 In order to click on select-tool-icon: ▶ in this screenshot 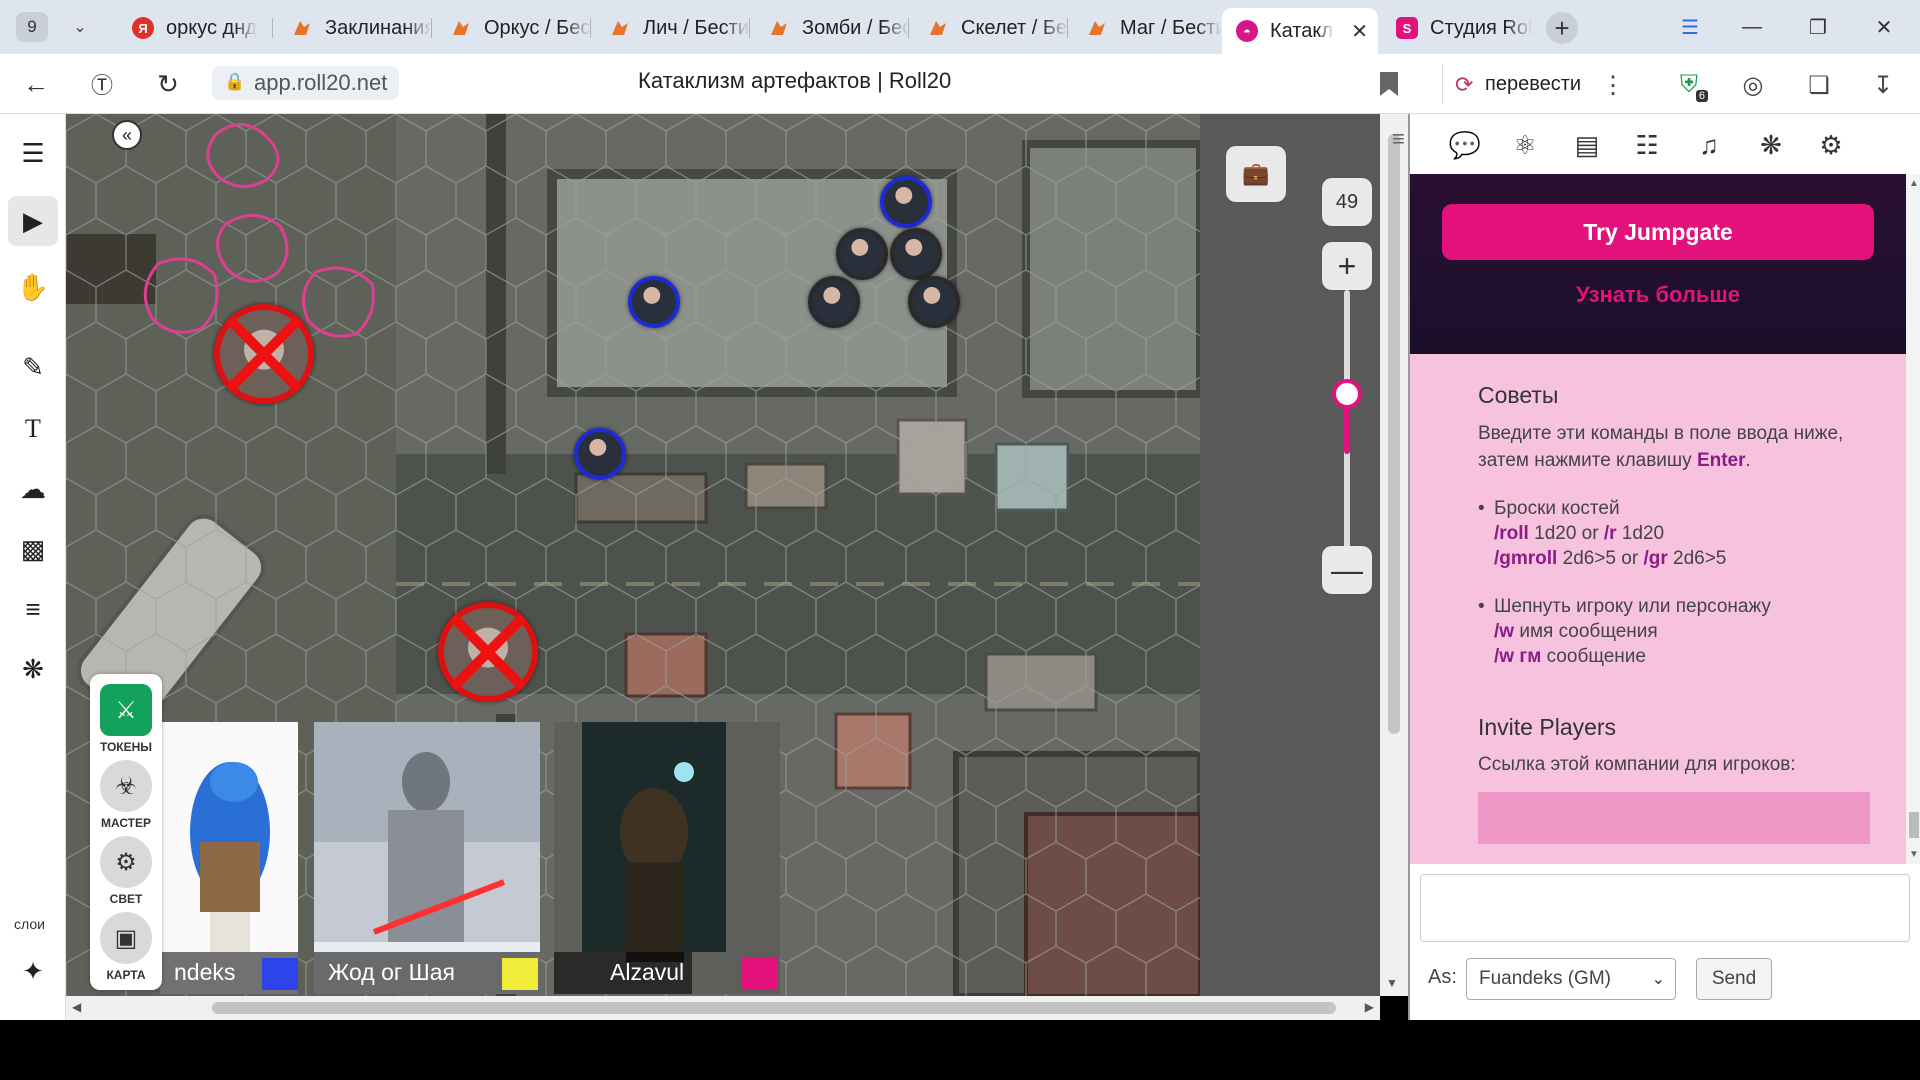, I will do `click(33, 221)`.